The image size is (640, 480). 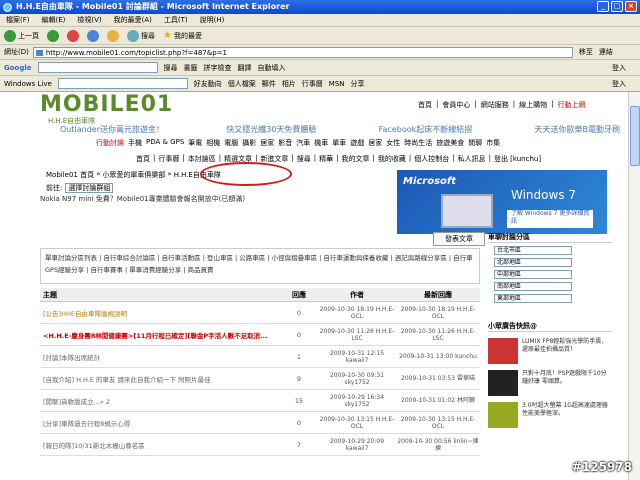 I want to click on scrollbar-thumb, so click(x=635, y=136).